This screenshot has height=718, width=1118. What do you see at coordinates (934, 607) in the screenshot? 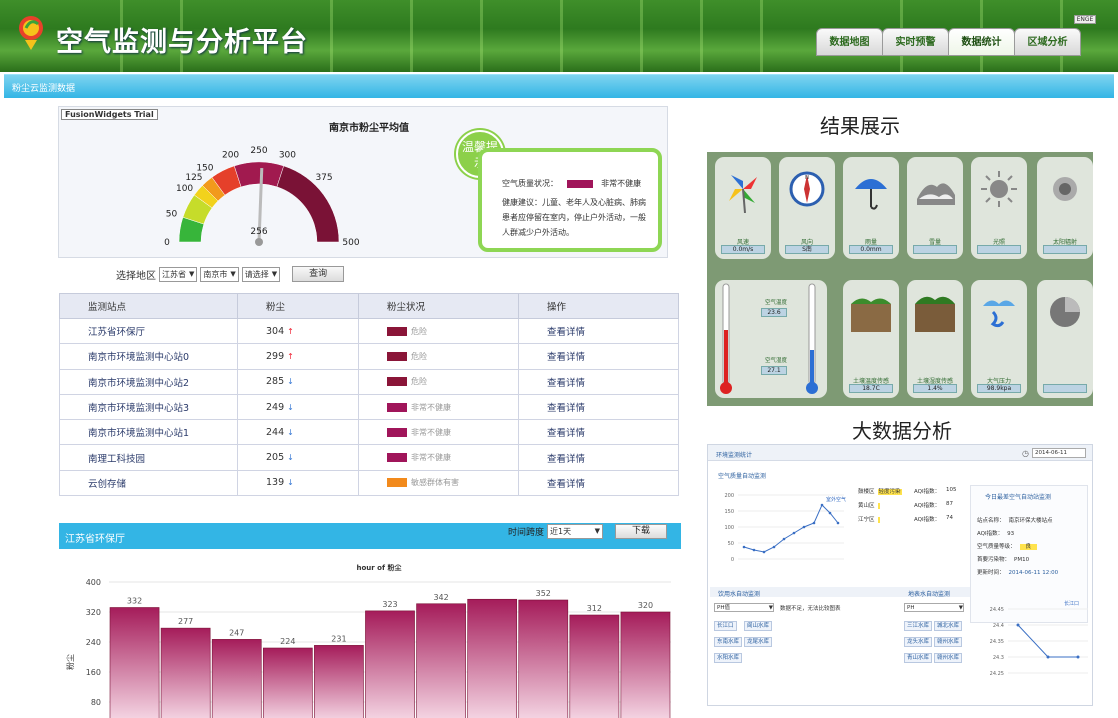
I see `surface-param-select: PH ▼` at bounding box center [934, 607].